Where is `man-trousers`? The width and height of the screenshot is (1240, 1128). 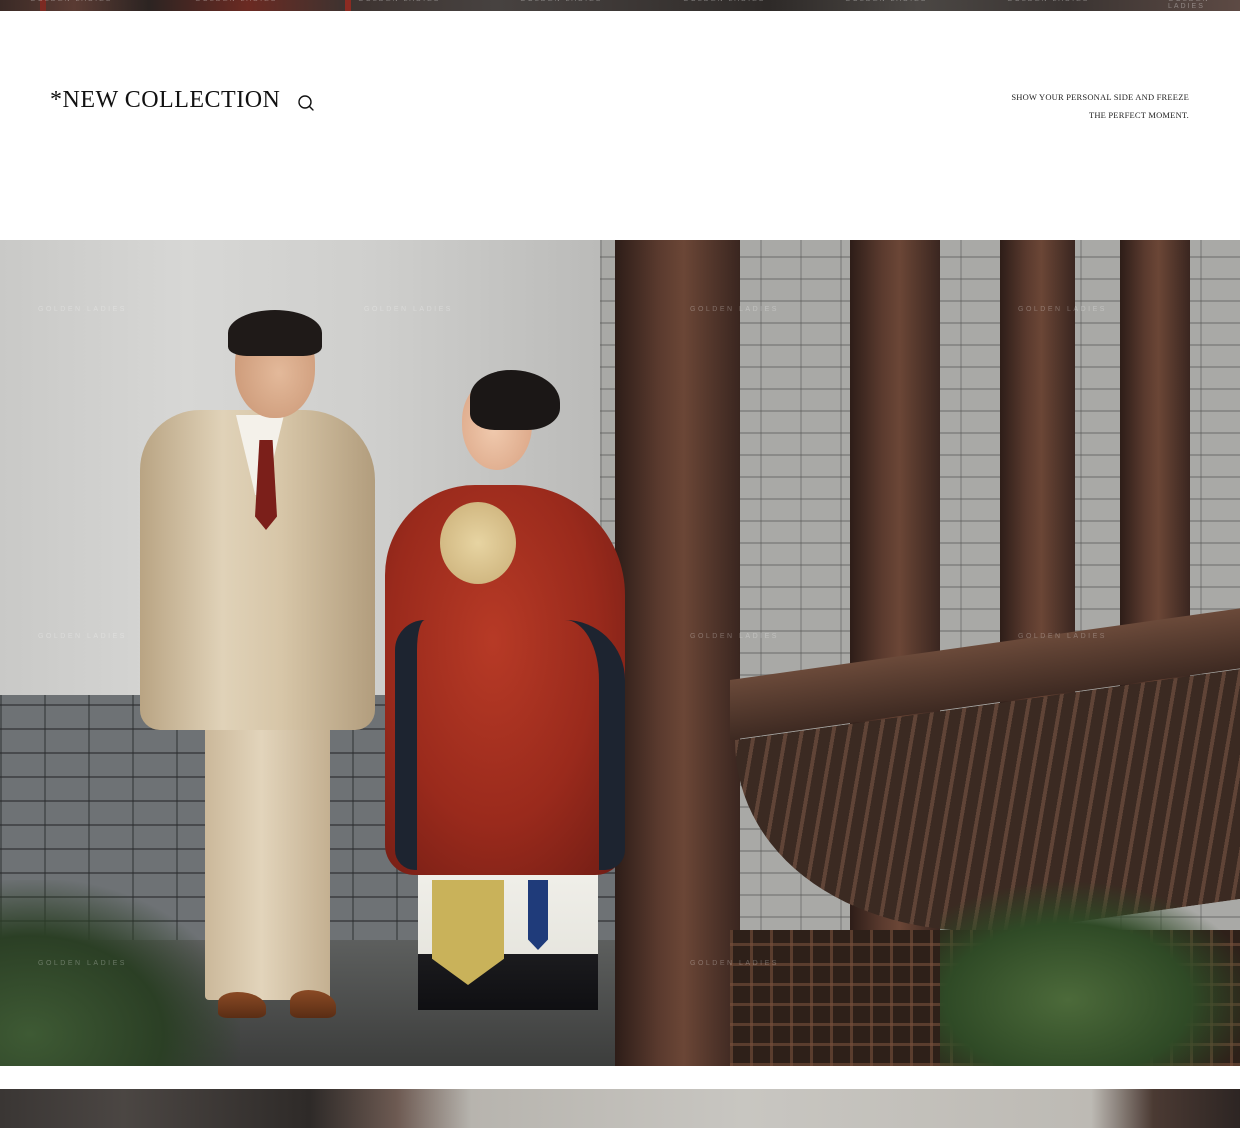 man-trousers is located at coordinates (267, 860).